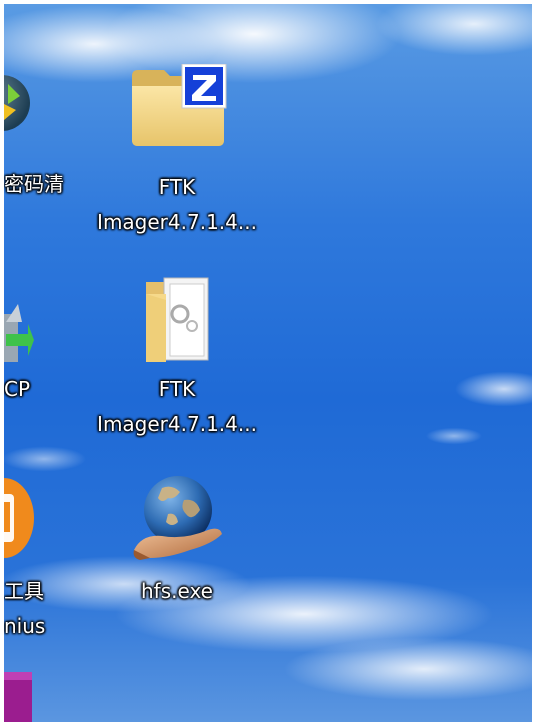 The height and width of the screenshot is (726, 536). What do you see at coordinates (19, 329) in the screenshot?
I see `app-shortcut-icon-arrow` at bounding box center [19, 329].